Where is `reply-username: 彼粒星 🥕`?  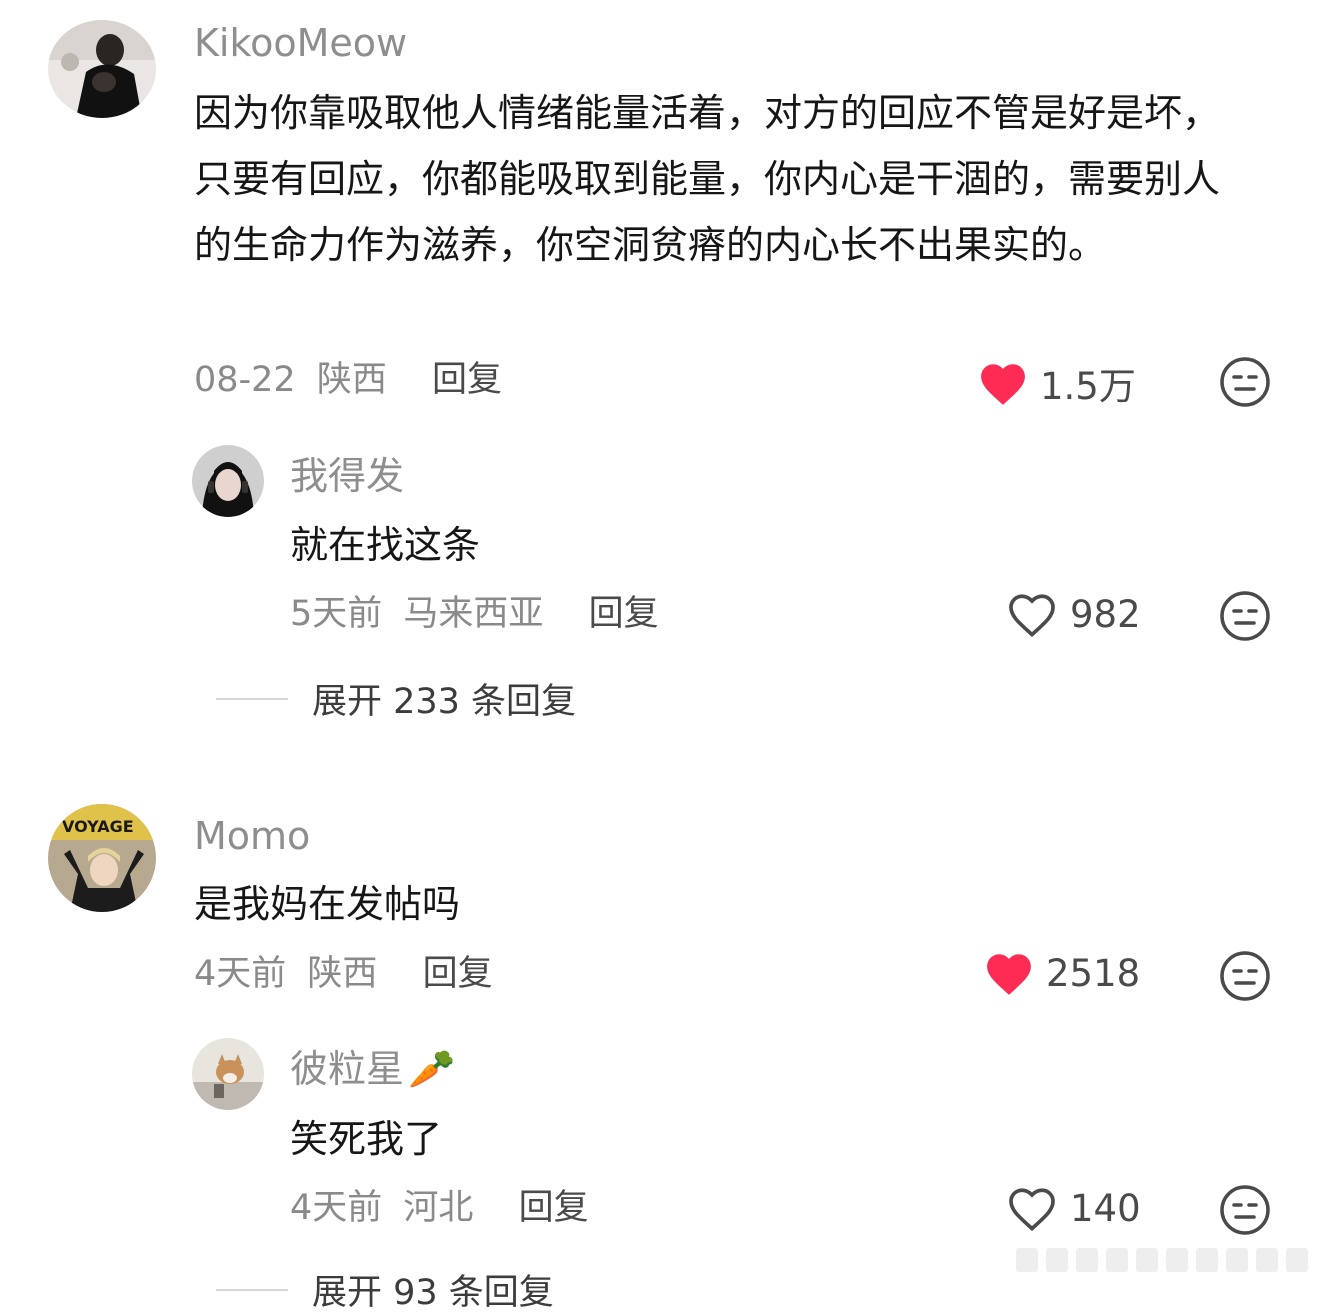
reply-username: 彼粒星 🥕 is located at coordinates (372, 1069).